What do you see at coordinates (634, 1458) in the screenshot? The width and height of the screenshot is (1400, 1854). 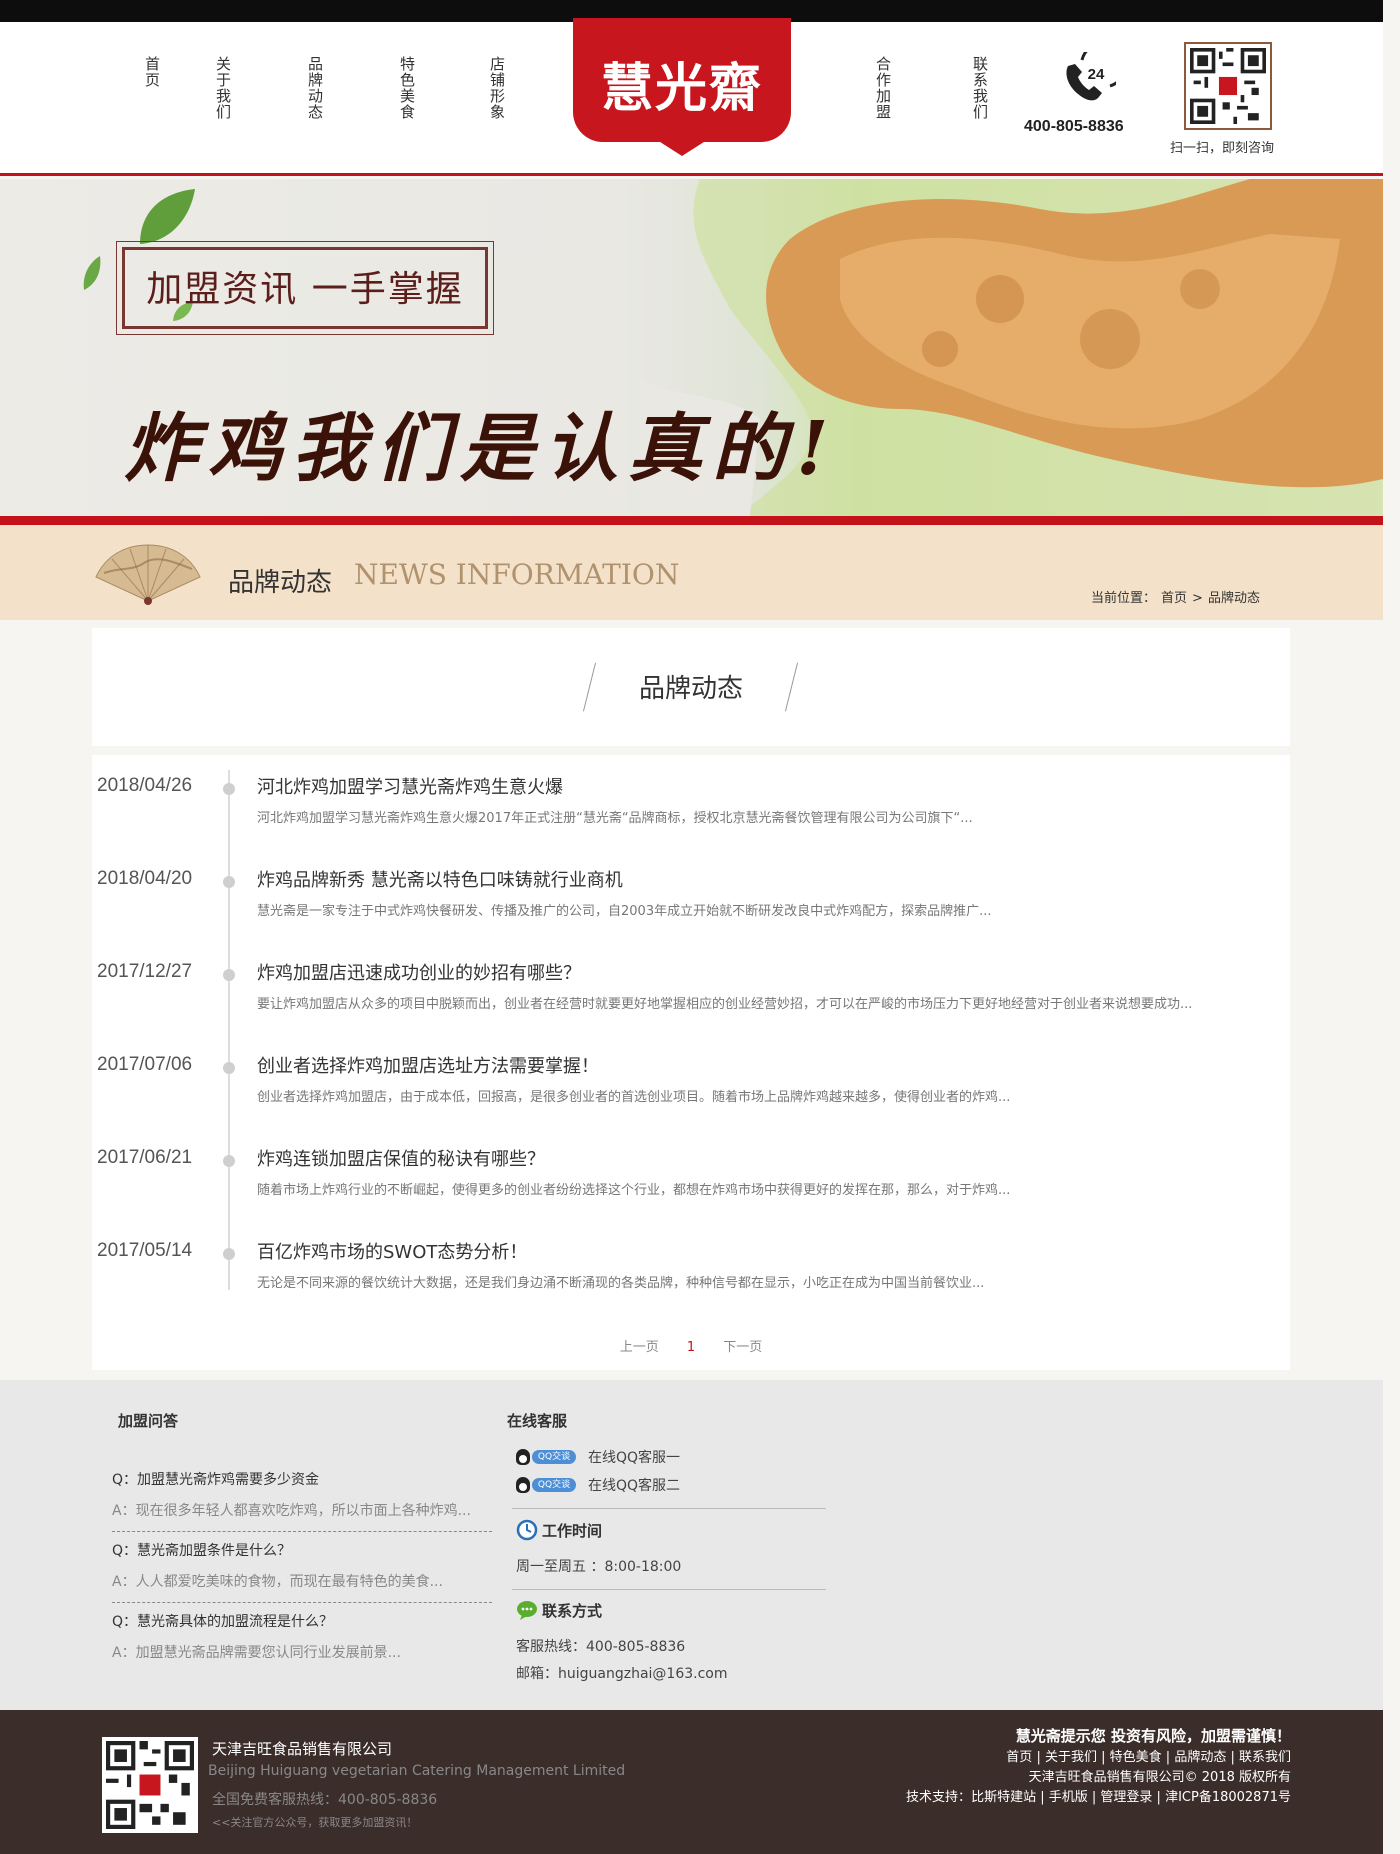 I see `qq-service-label: 在线QQ客服一` at bounding box center [634, 1458].